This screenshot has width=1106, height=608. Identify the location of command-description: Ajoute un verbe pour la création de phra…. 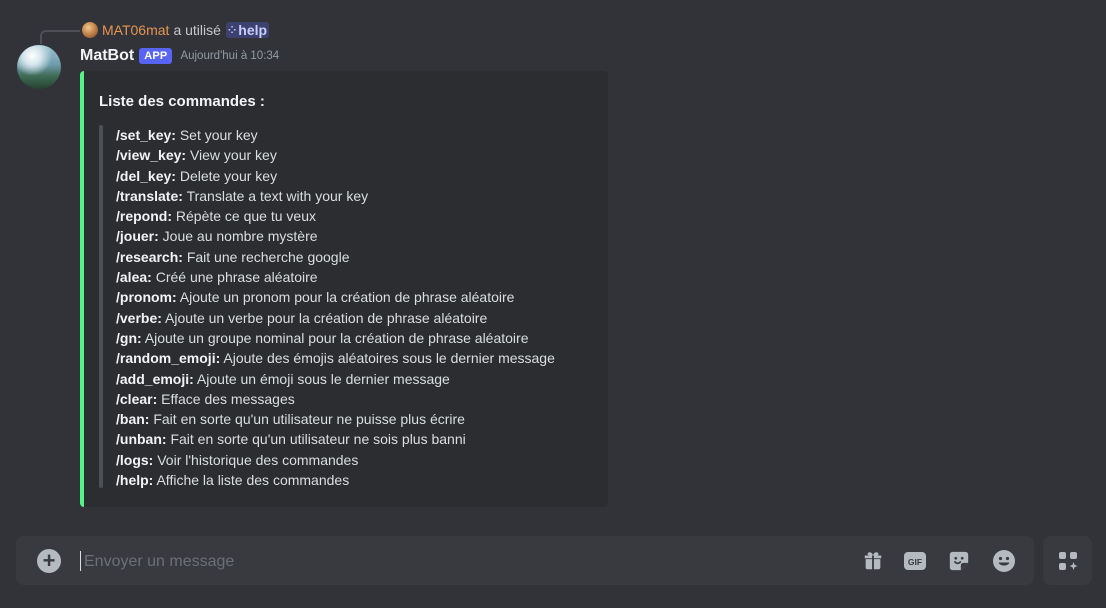
(326, 317).